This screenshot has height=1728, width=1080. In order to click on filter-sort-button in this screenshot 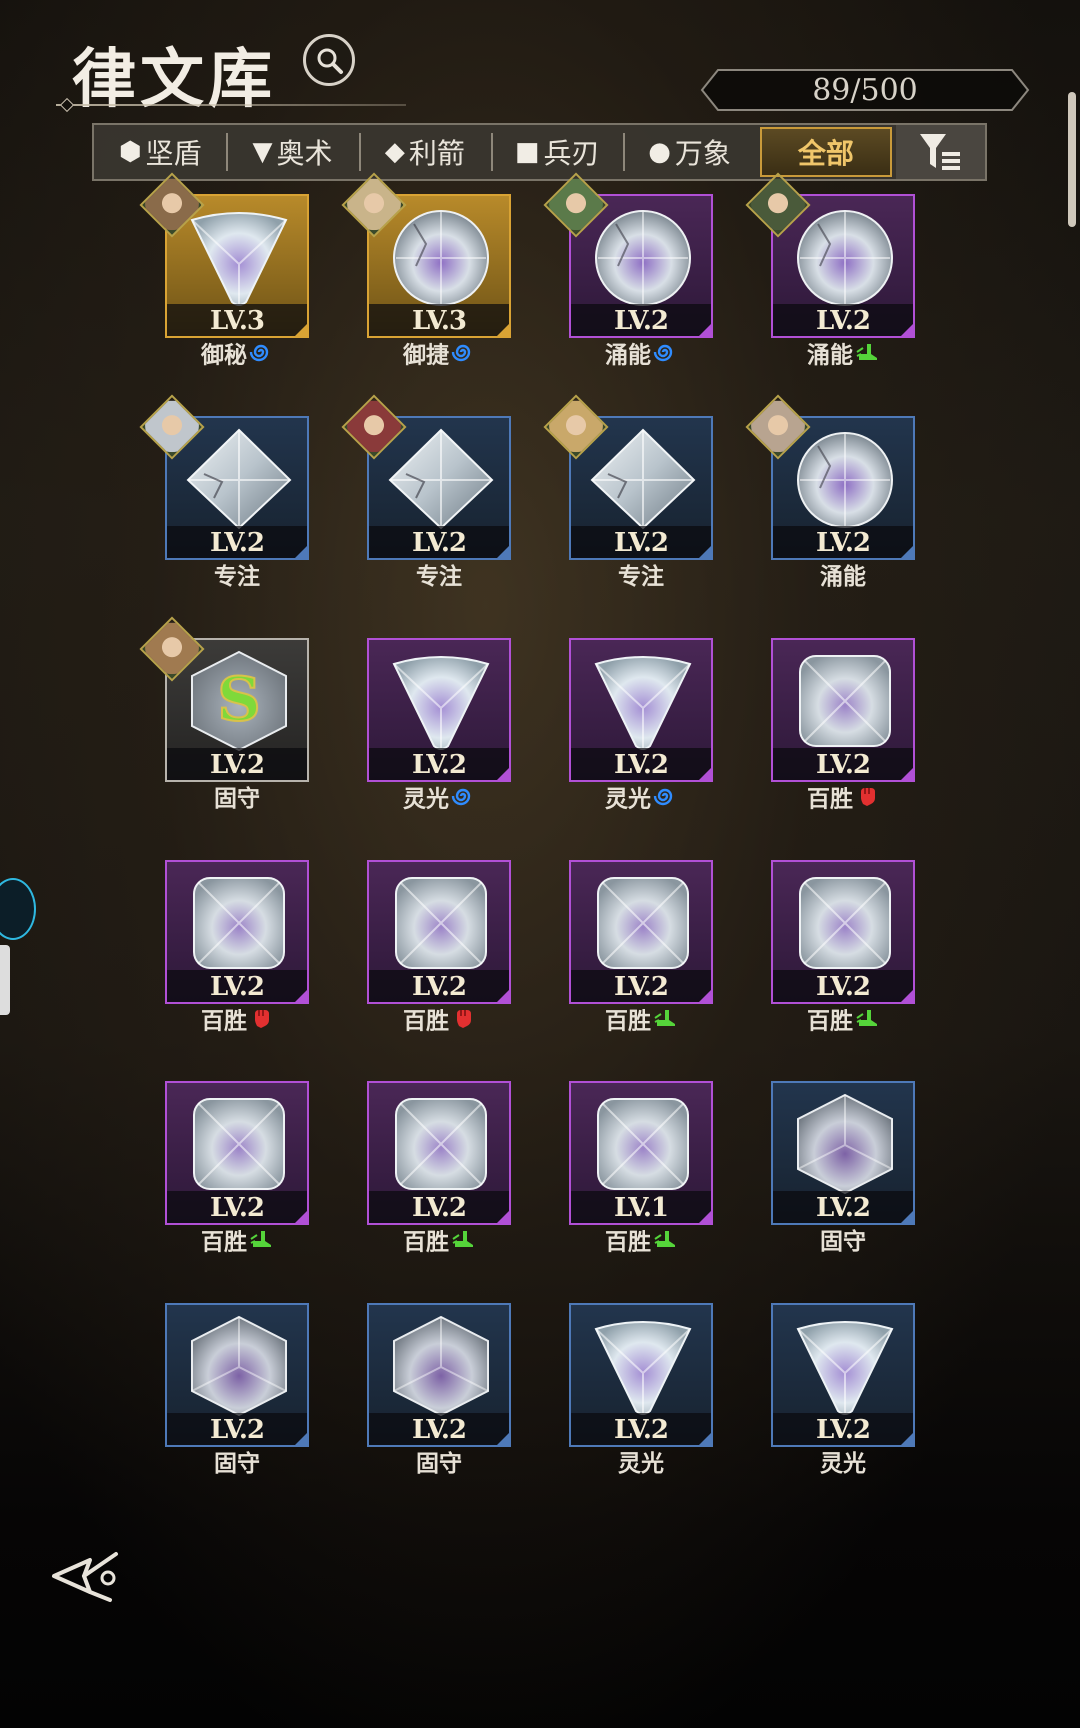, I will do `click(940, 152)`.